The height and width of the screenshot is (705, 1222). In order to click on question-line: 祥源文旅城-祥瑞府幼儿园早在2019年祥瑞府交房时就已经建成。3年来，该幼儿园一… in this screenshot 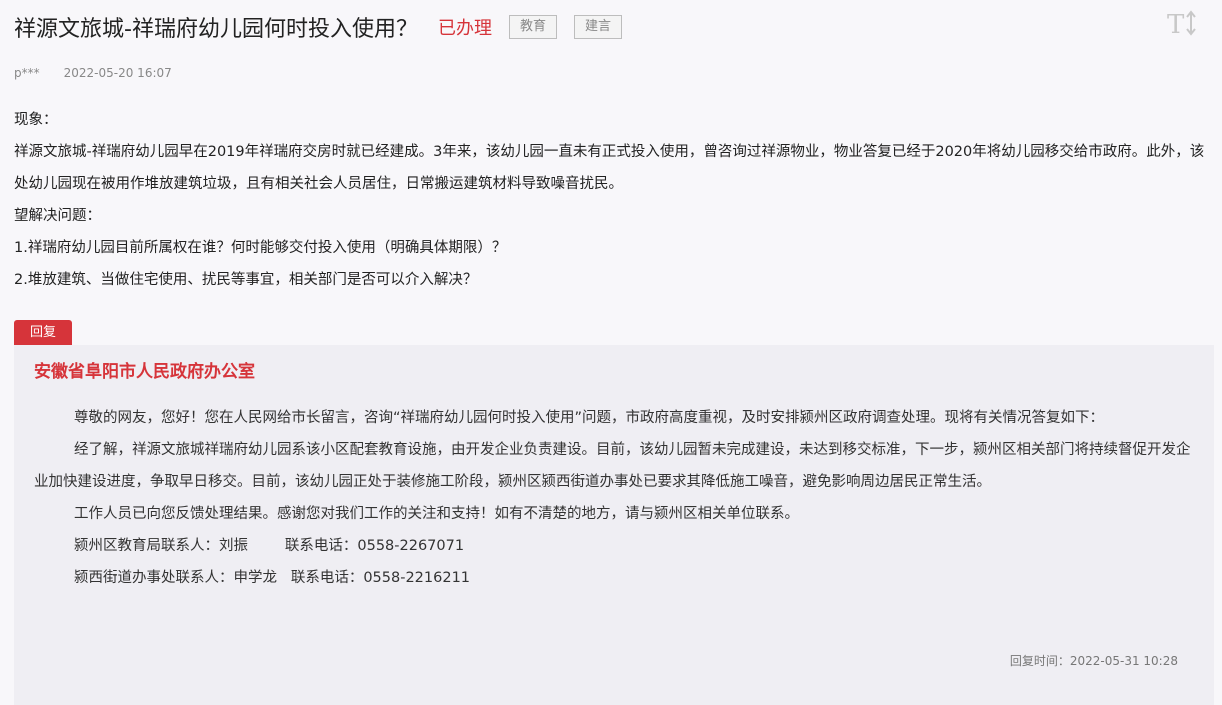, I will do `click(609, 168)`.